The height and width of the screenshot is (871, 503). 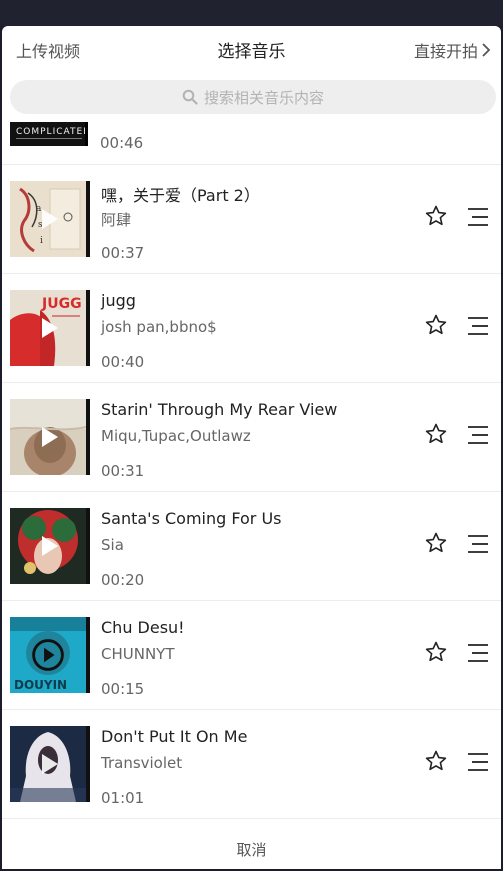 I want to click on track-artist: Miqu,Tupac,Outlawz, so click(x=176, y=436).